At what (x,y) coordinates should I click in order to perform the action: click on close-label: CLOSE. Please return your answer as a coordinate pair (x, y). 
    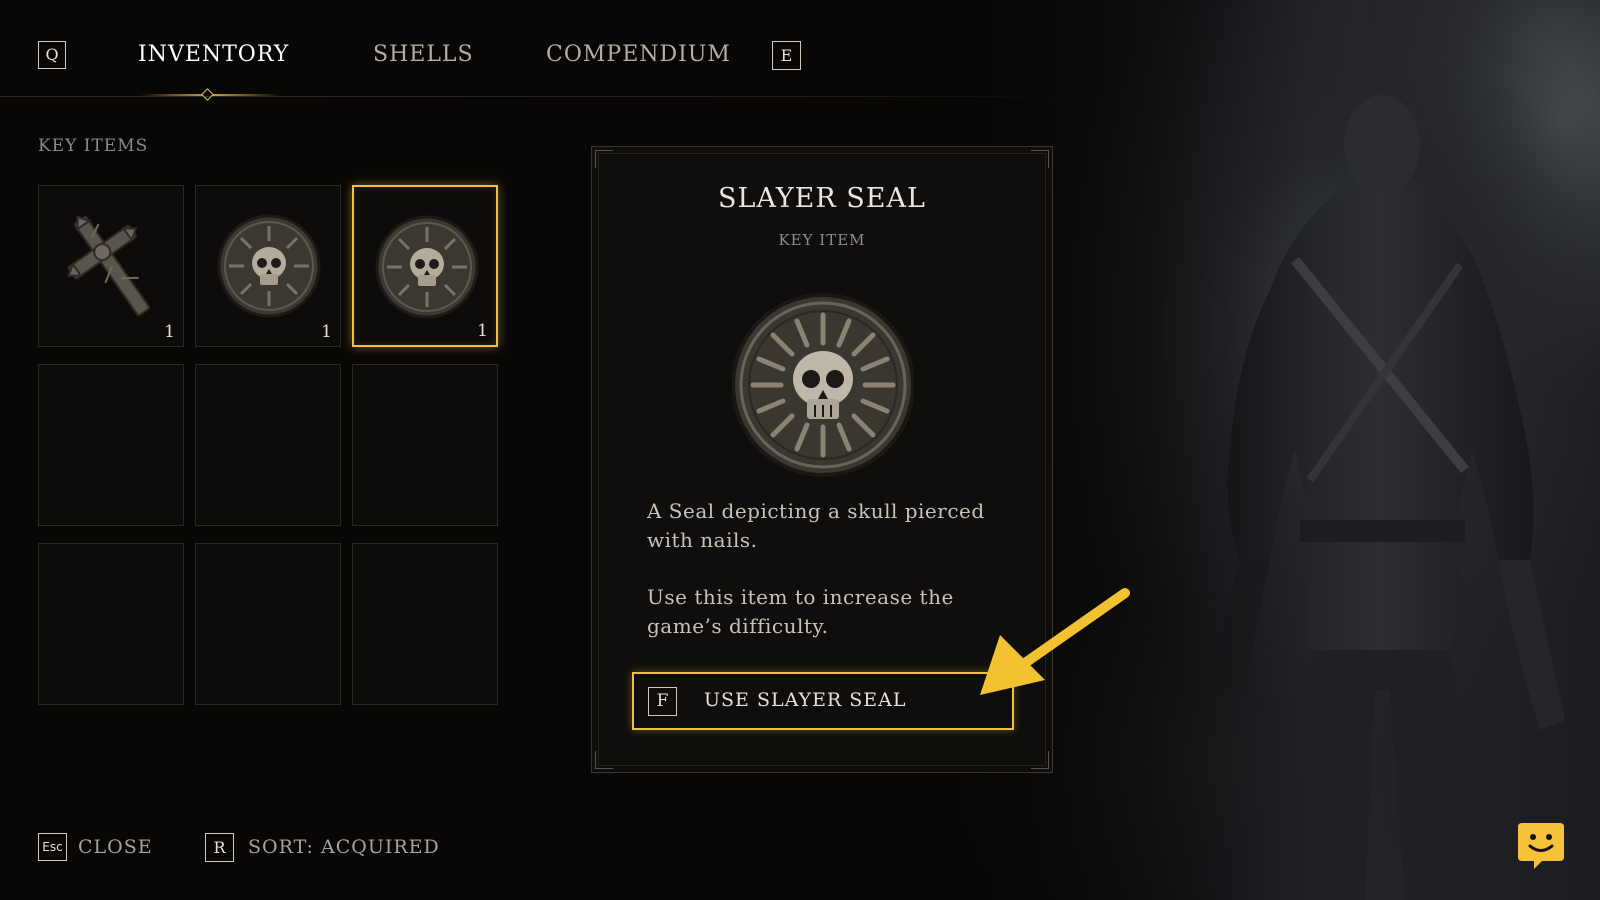
    Looking at the image, I should click on (115, 847).